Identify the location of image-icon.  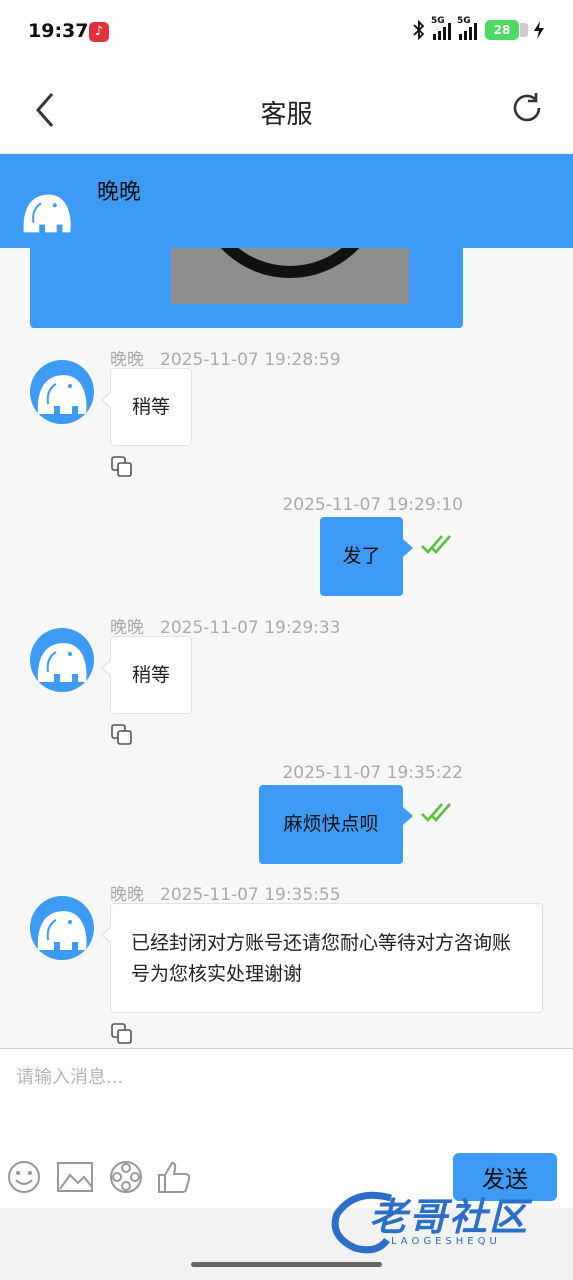
(75, 1177).